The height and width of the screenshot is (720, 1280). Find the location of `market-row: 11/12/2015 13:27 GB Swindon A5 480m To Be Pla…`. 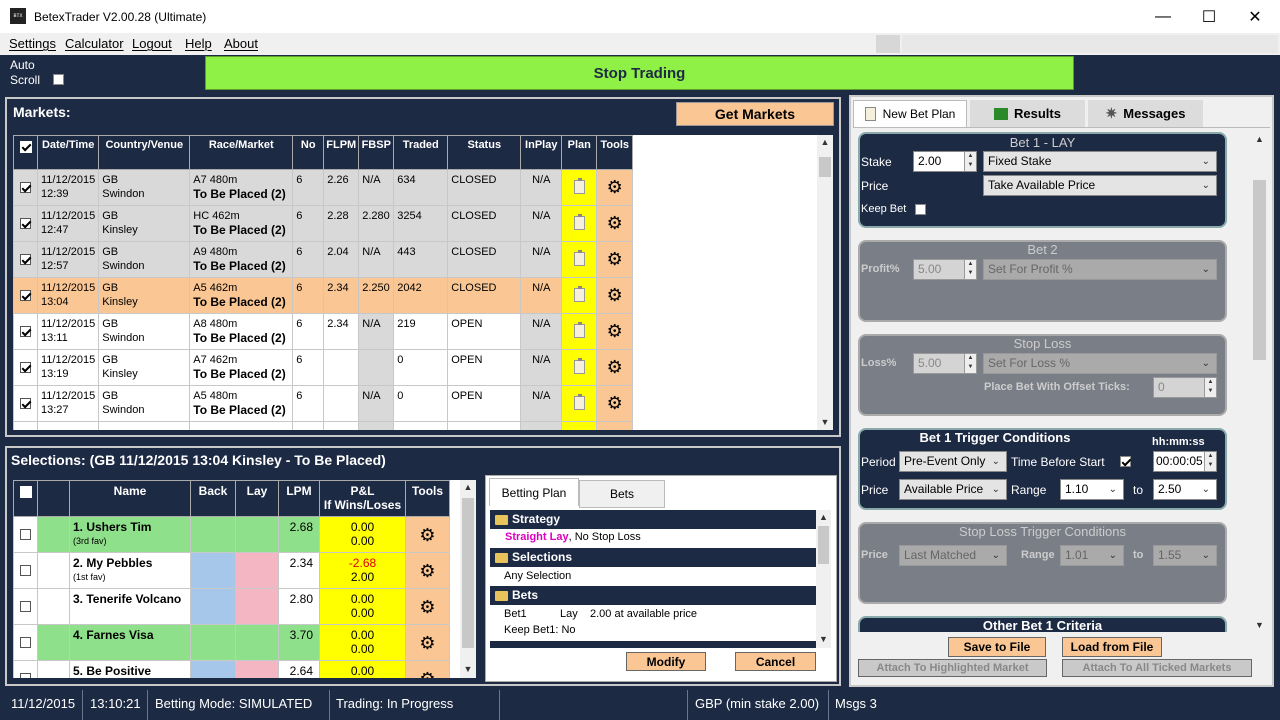

market-row: 11/12/2015 13:27 GB Swindon A5 480m To Be Pla… is located at coordinates (323, 403).